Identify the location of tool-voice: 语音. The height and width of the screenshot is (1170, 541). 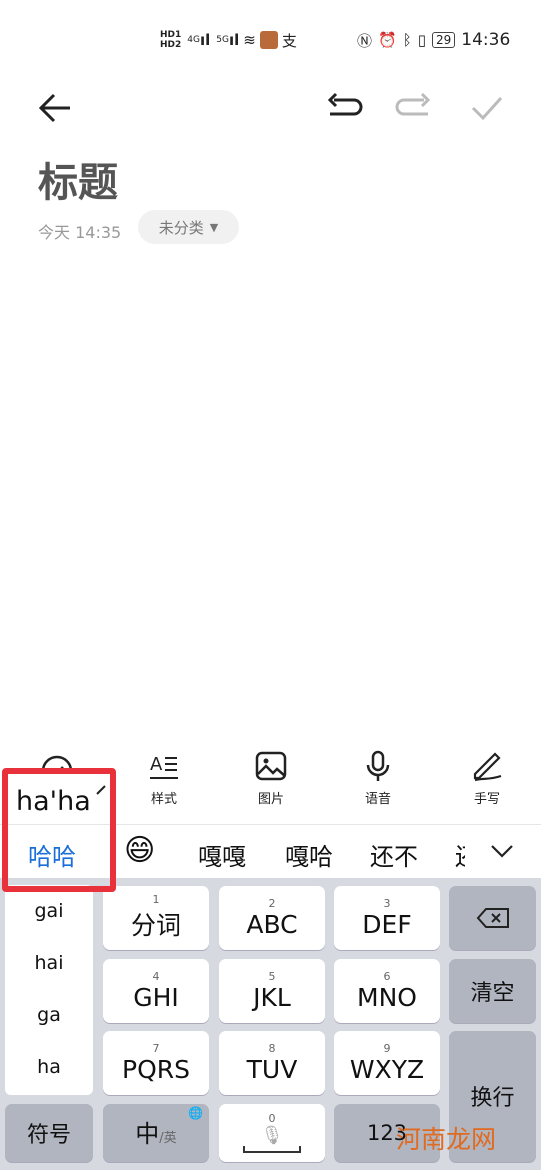
(378, 778).